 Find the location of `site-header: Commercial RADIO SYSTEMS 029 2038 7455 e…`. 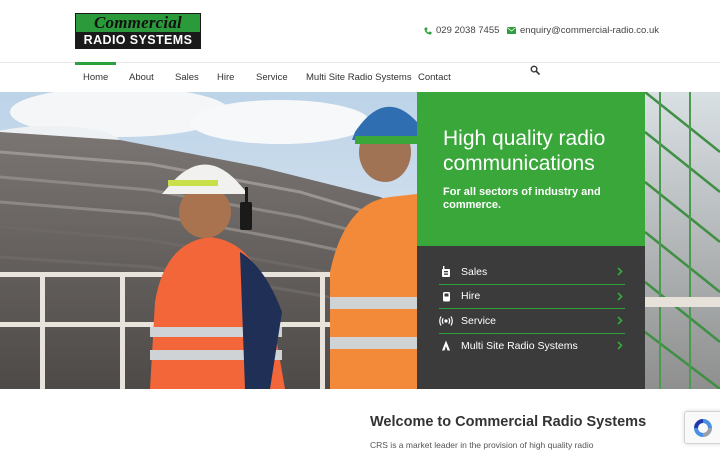

site-header: Commercial RADIO SYSTEMS 029 2038 7455 e… is located at coordinates (360, 31).